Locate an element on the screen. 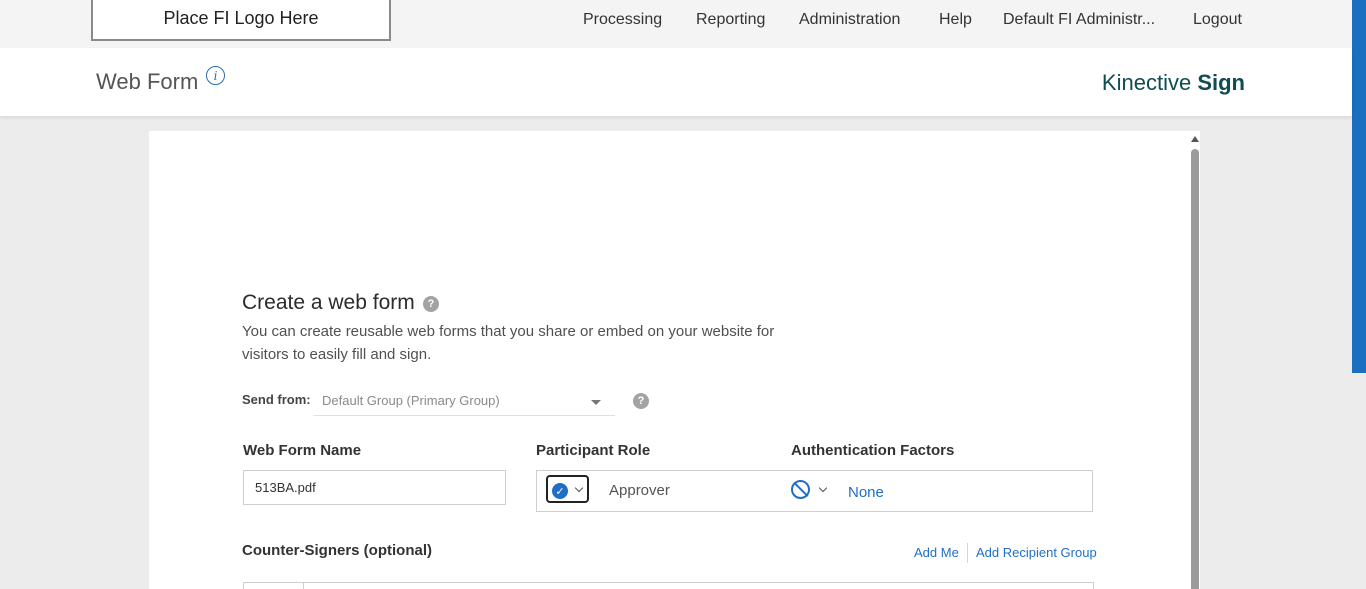  auth-factors-label: Authentication Factors is located at coordinates (873, 450).